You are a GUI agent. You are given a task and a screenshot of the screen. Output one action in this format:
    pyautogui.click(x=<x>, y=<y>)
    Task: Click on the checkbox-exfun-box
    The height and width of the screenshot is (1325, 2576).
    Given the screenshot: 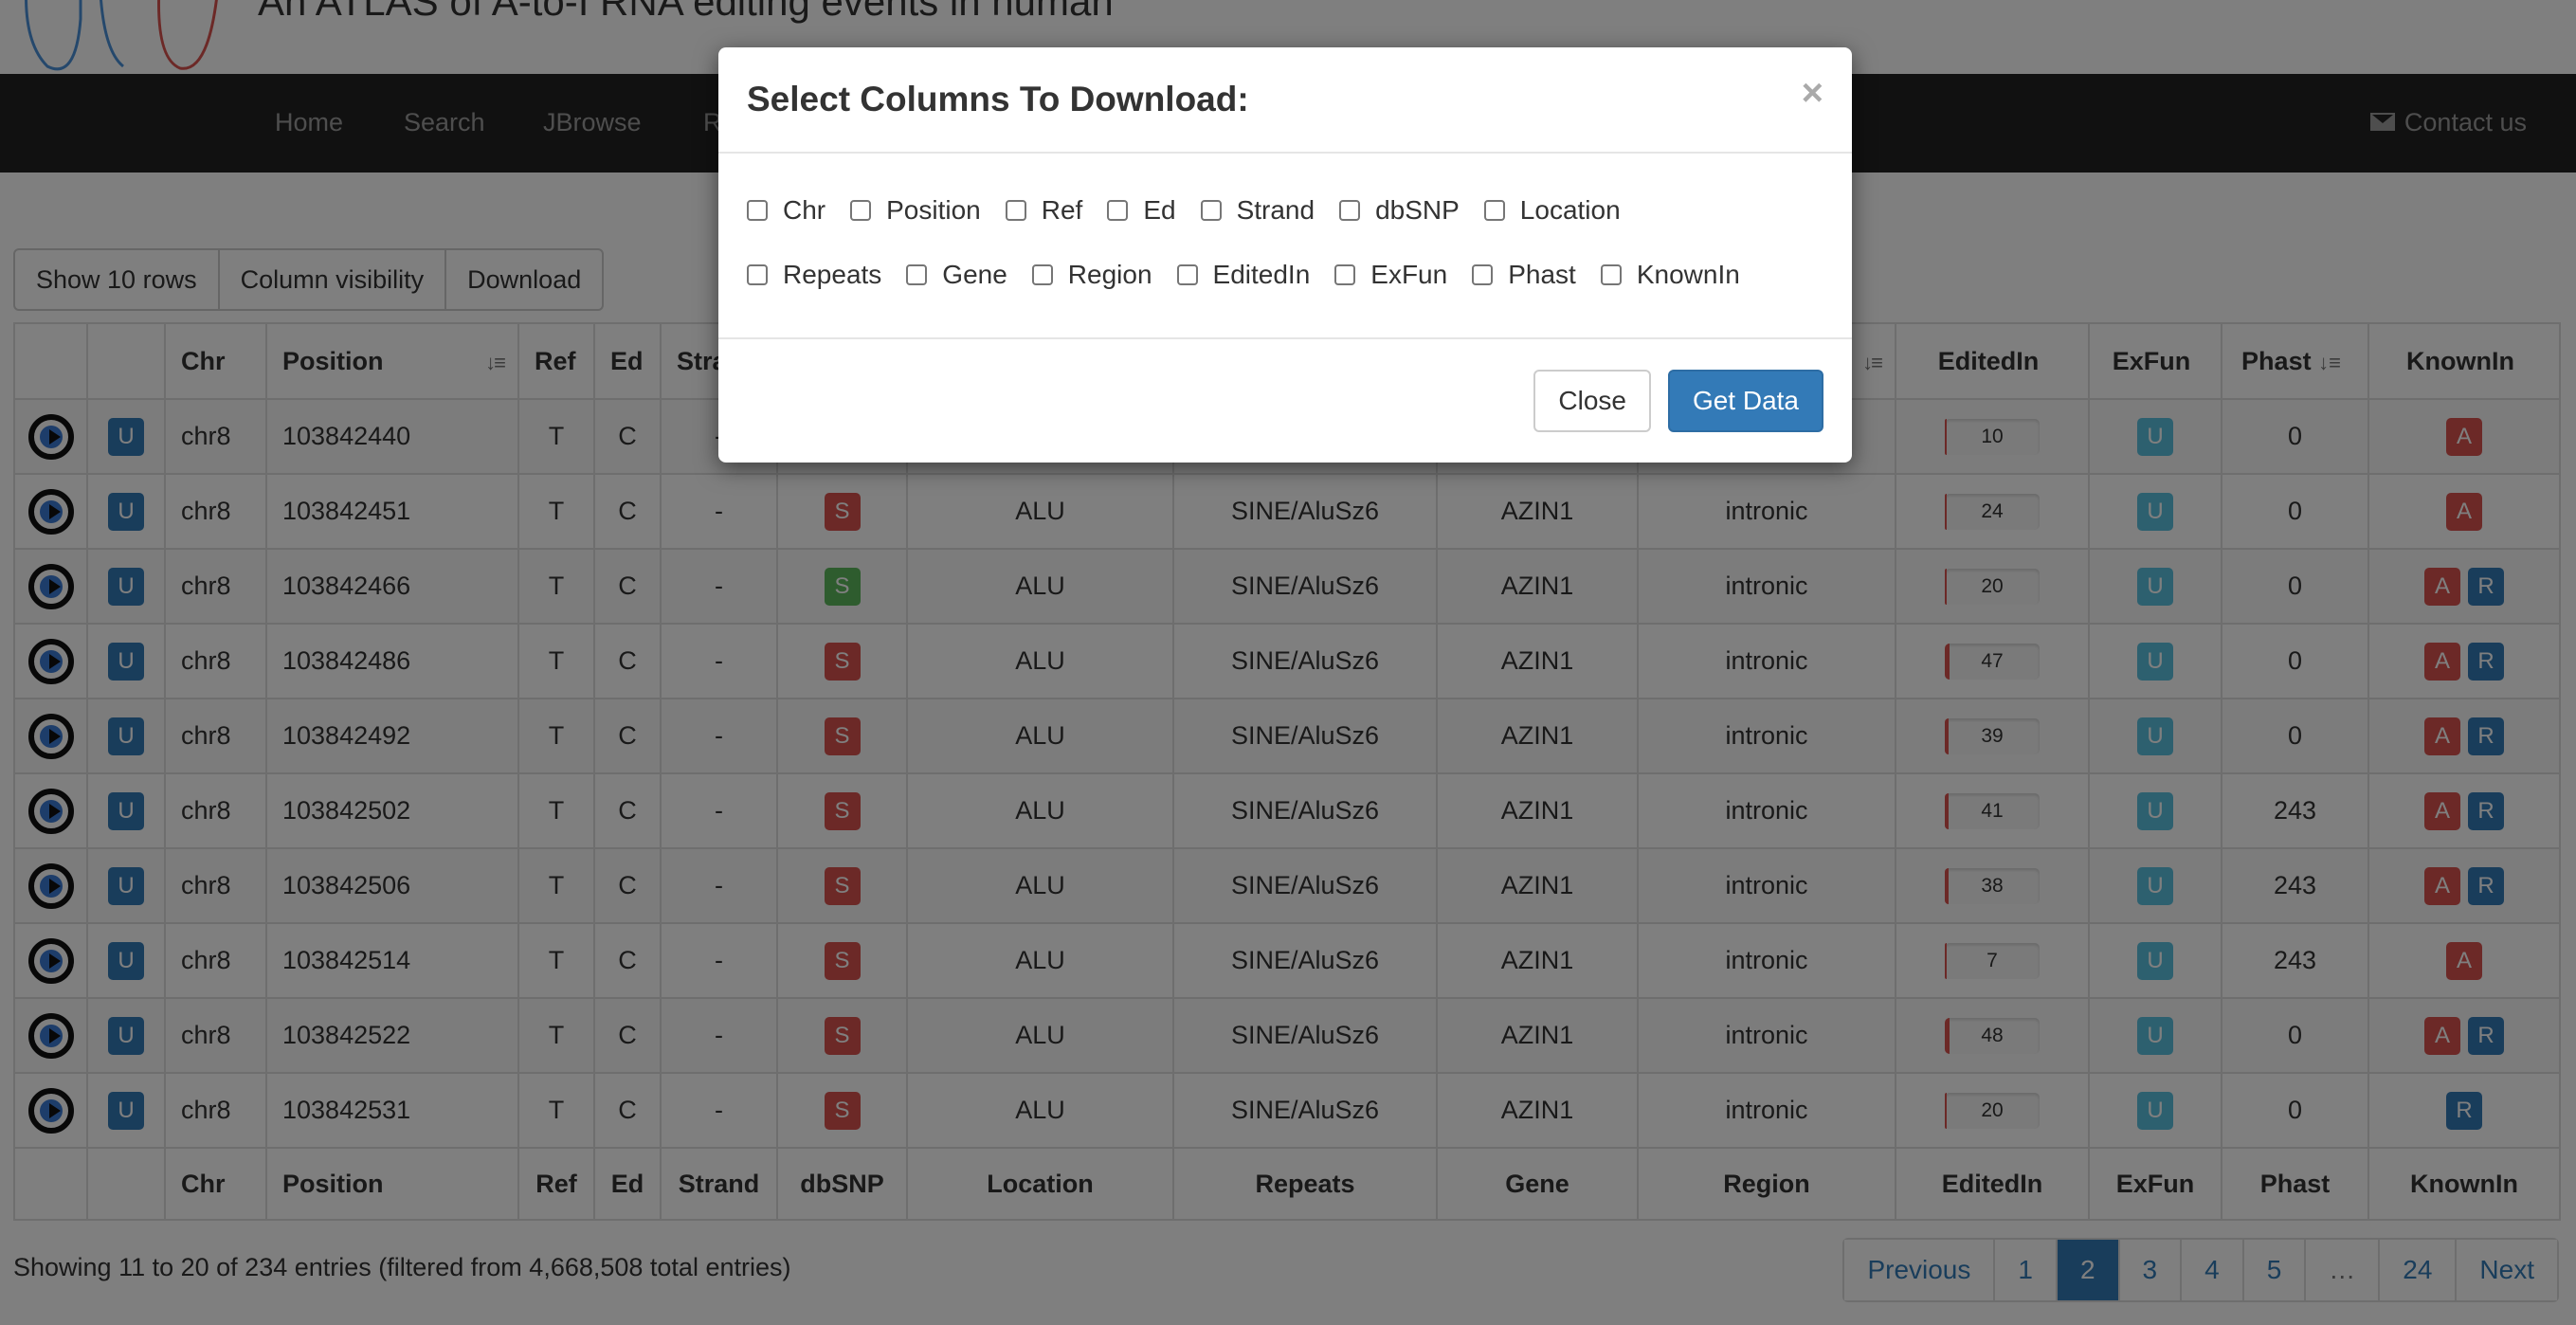 What is the action you would take?
    pyautogui.click(x=1345, y=274)
    